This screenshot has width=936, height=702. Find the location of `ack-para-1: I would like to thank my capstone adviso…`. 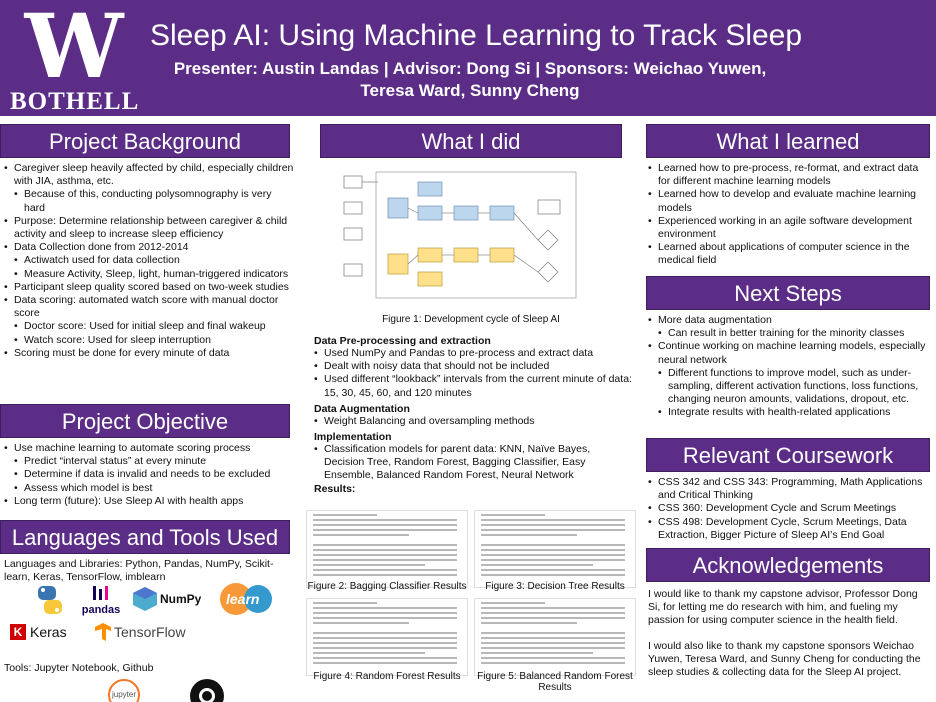

ack-para-1: I would like to thank my capstone adviso… is located at coordinates (783, 607).